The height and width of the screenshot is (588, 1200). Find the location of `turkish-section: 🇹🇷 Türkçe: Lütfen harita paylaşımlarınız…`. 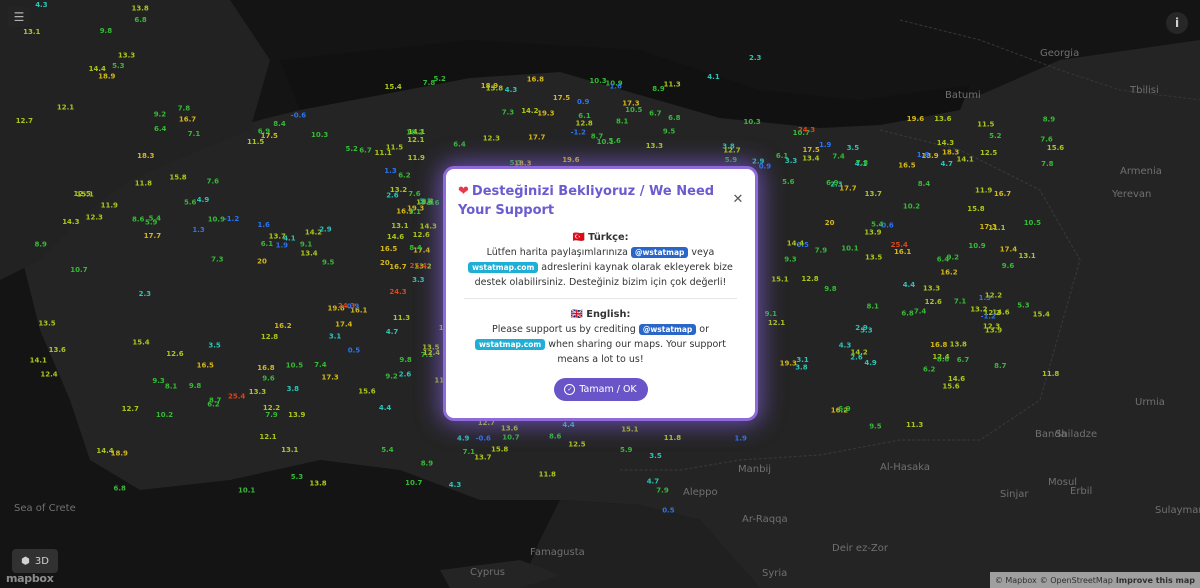

turkish-section: 🇹🇷 Türkçe: Lütfen harita paylaşımlarınız… is located at coordinates (600, 260).